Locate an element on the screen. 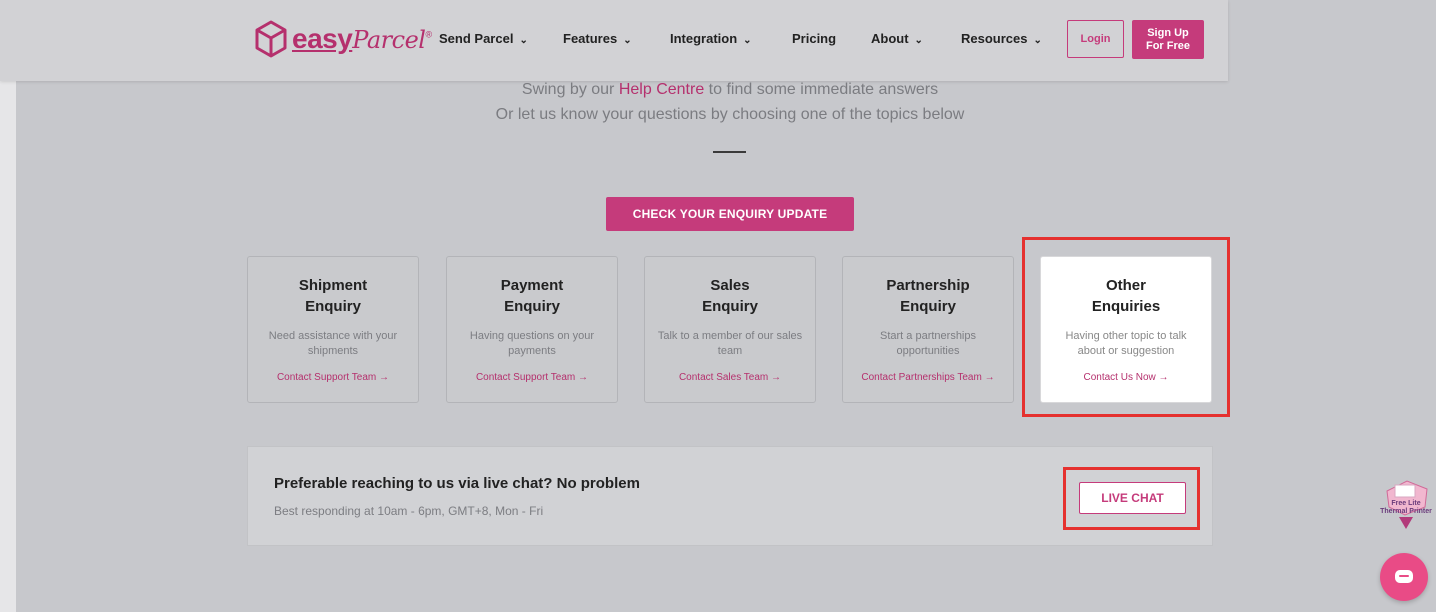 This screenshot has width=1436, height=612. signup-button: Sign Up For Free is located at coordinates (1168, 39).